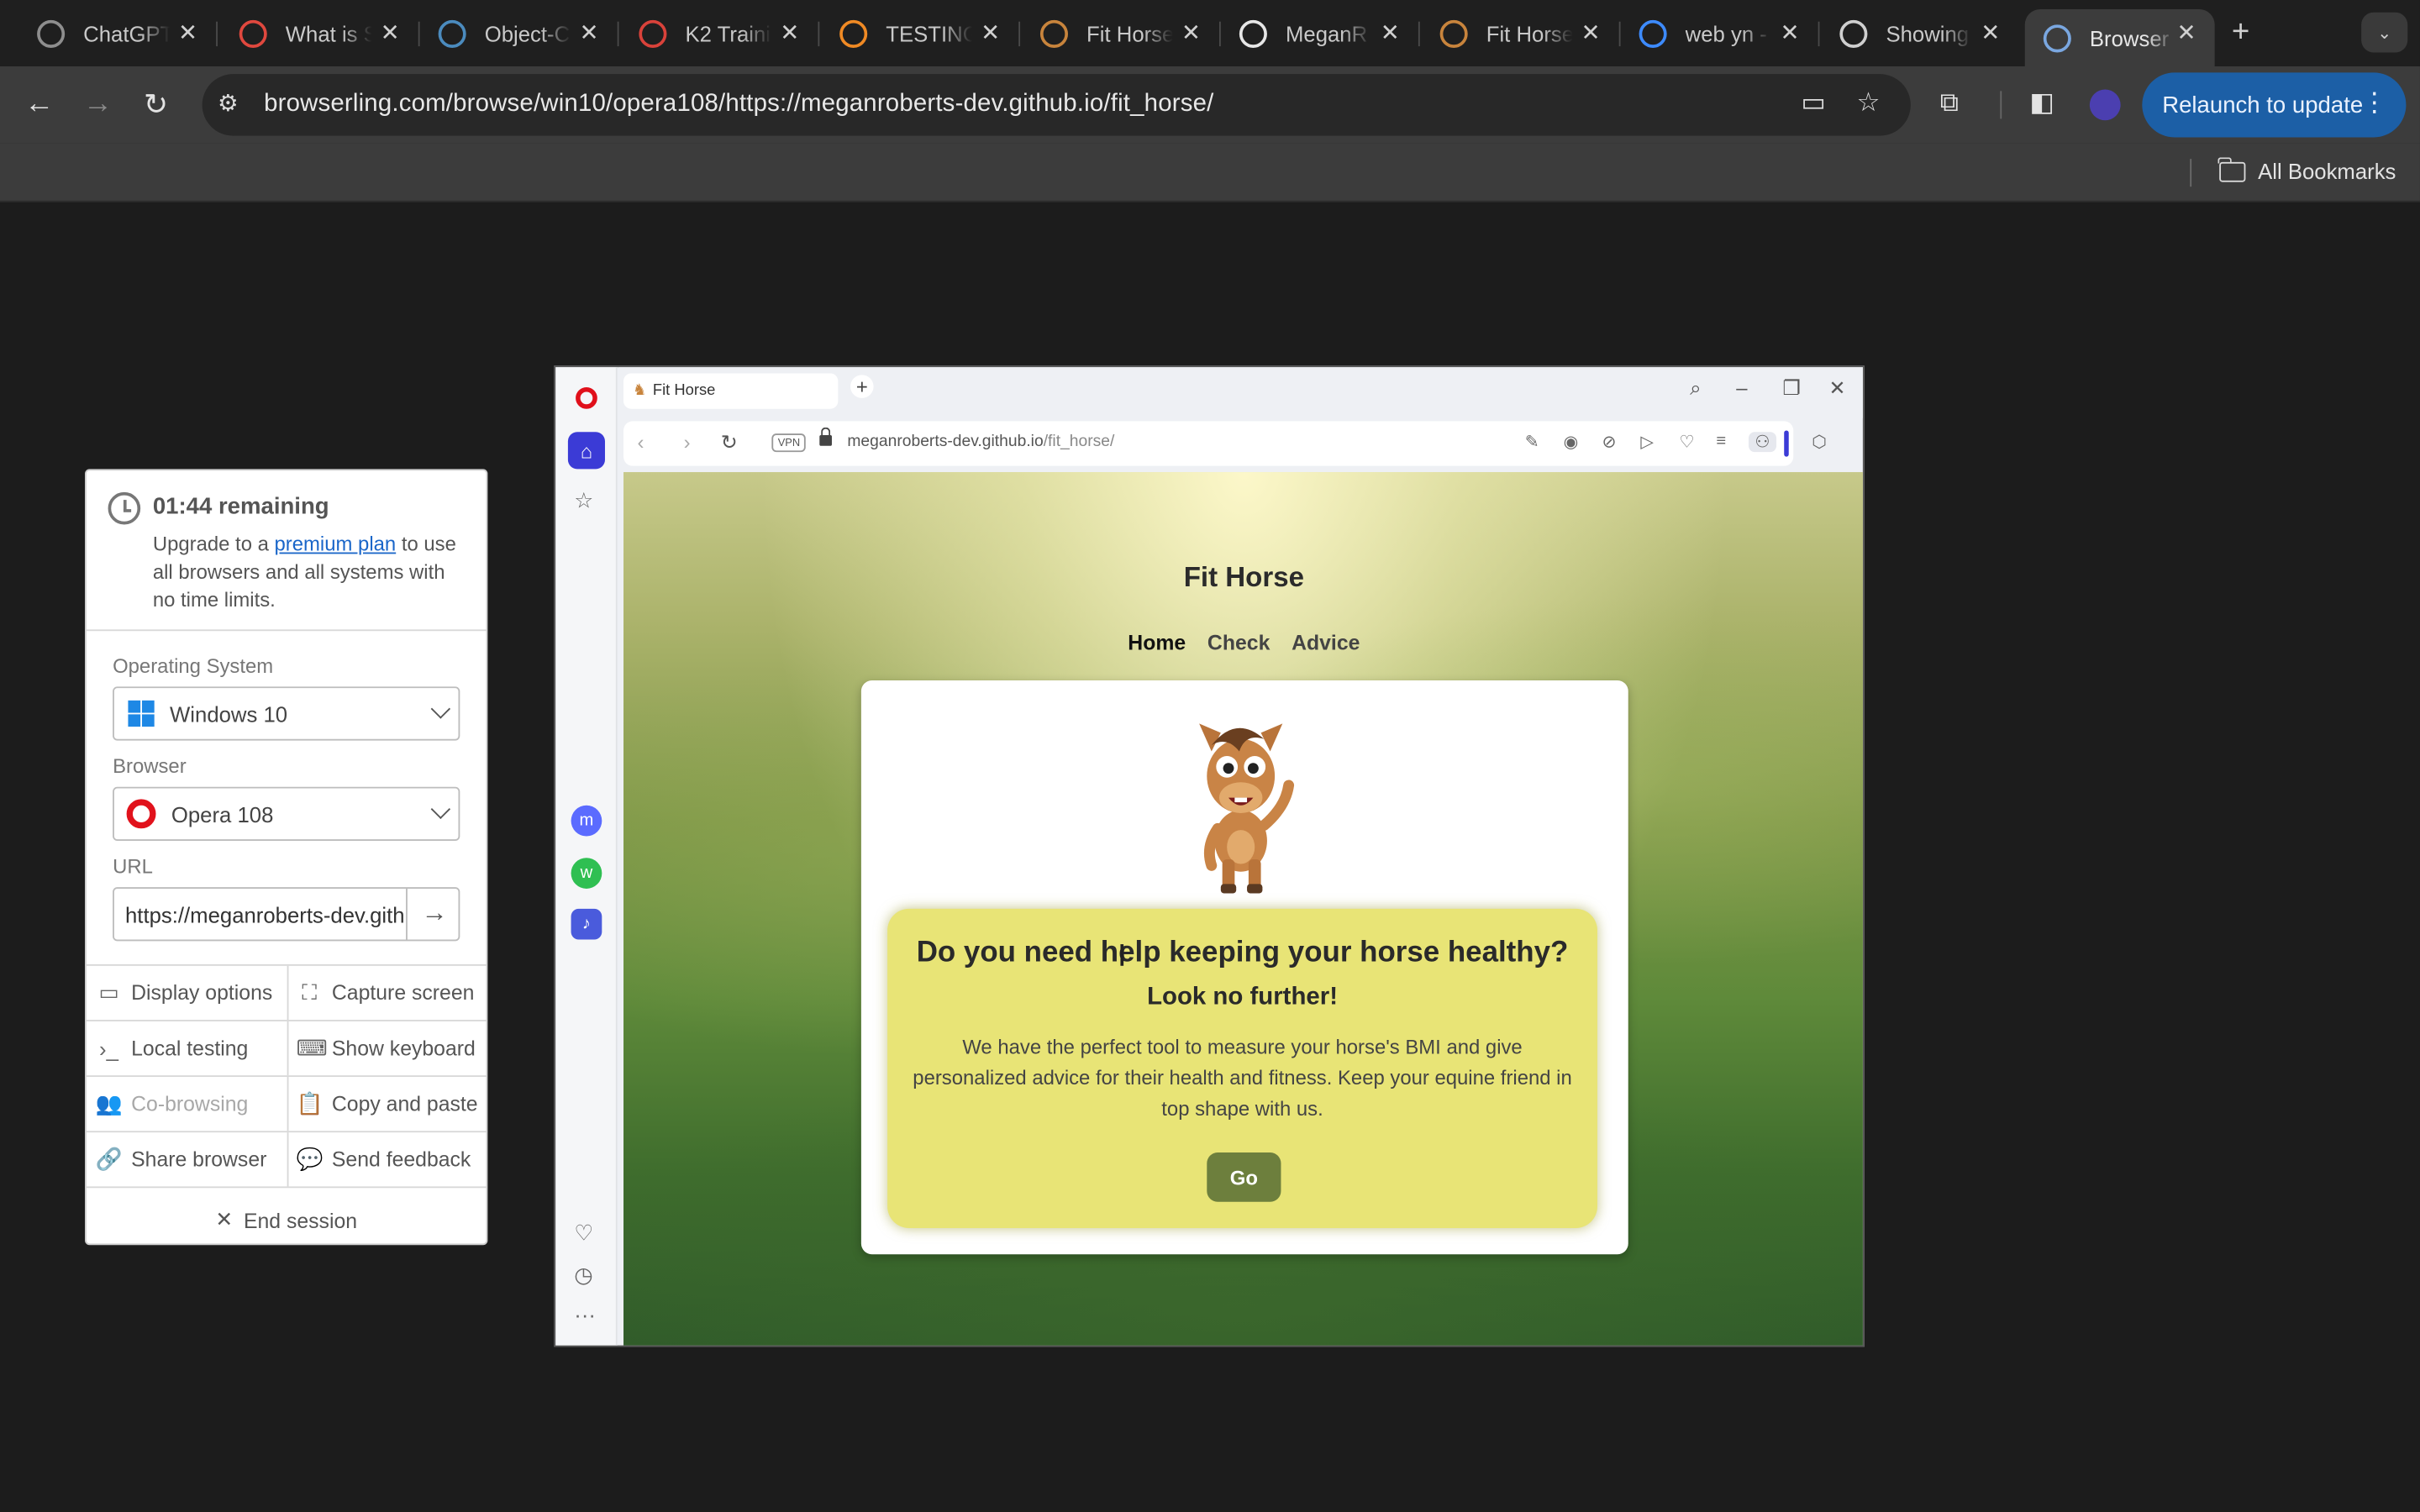 This screenshot has width=2420, height=1512. I want to click on browser-tab: Showing ✕, so click(1920, 33).